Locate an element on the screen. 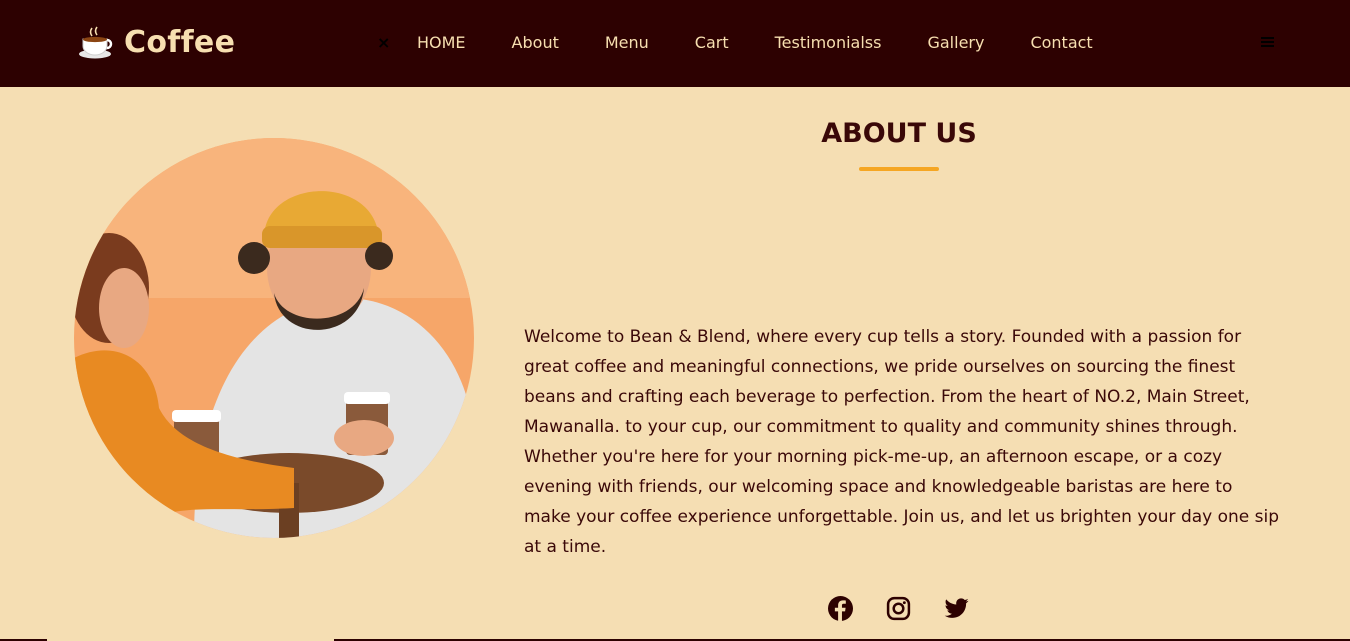 The width and height of the screenshot is (1350, 641). close-icon: × is located at coordinates (383, 42).